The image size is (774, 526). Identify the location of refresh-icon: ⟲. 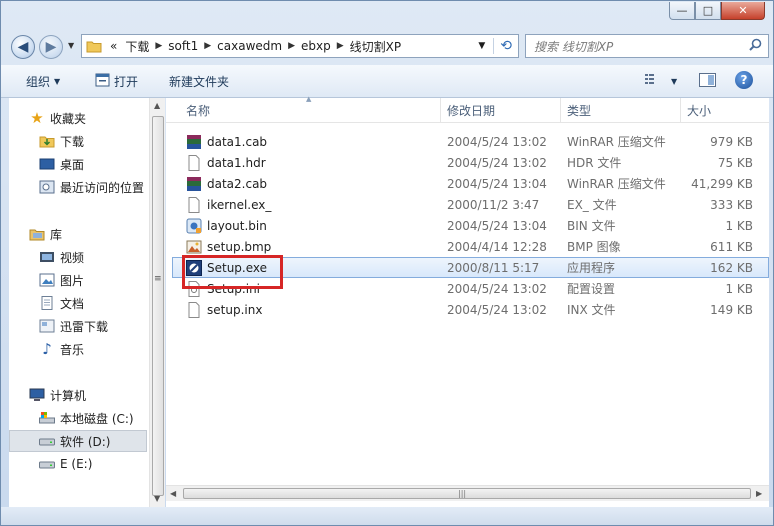
(505, 46).